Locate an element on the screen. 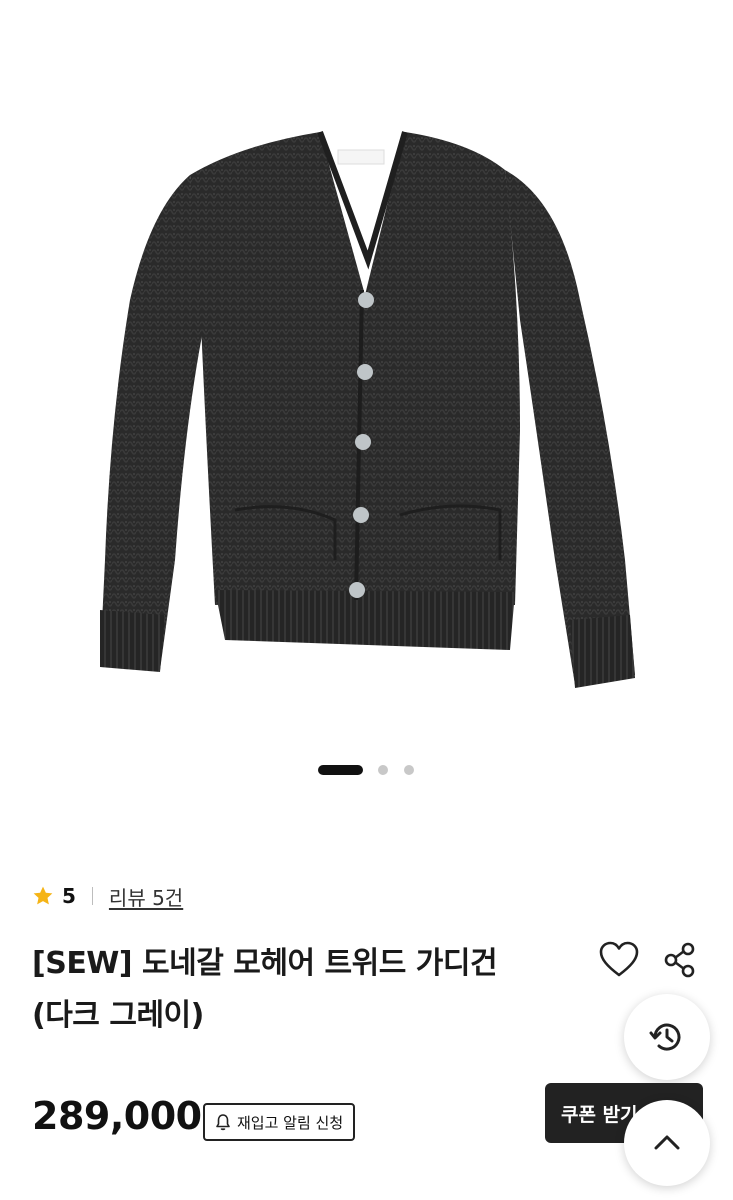 Image resolution: width=733 pixels, height=1200 pixels. recent-history-button is located at coordinates (667, 1037).